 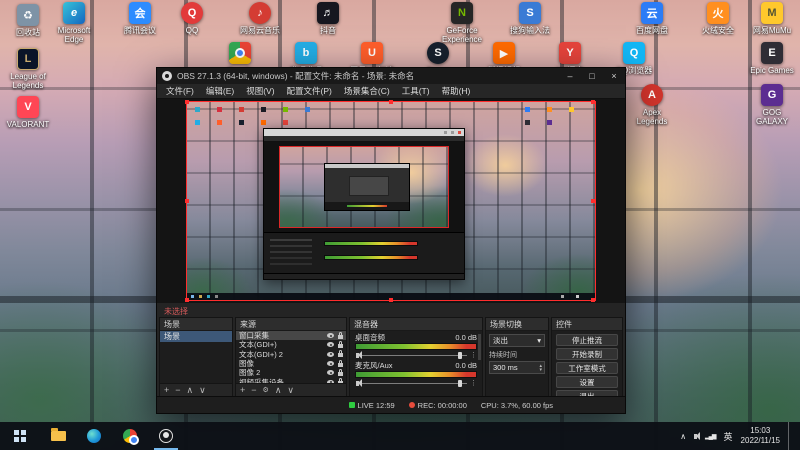 I want to click on desktop-icon-lol: L League of Legends, so click(x=28, y=69).